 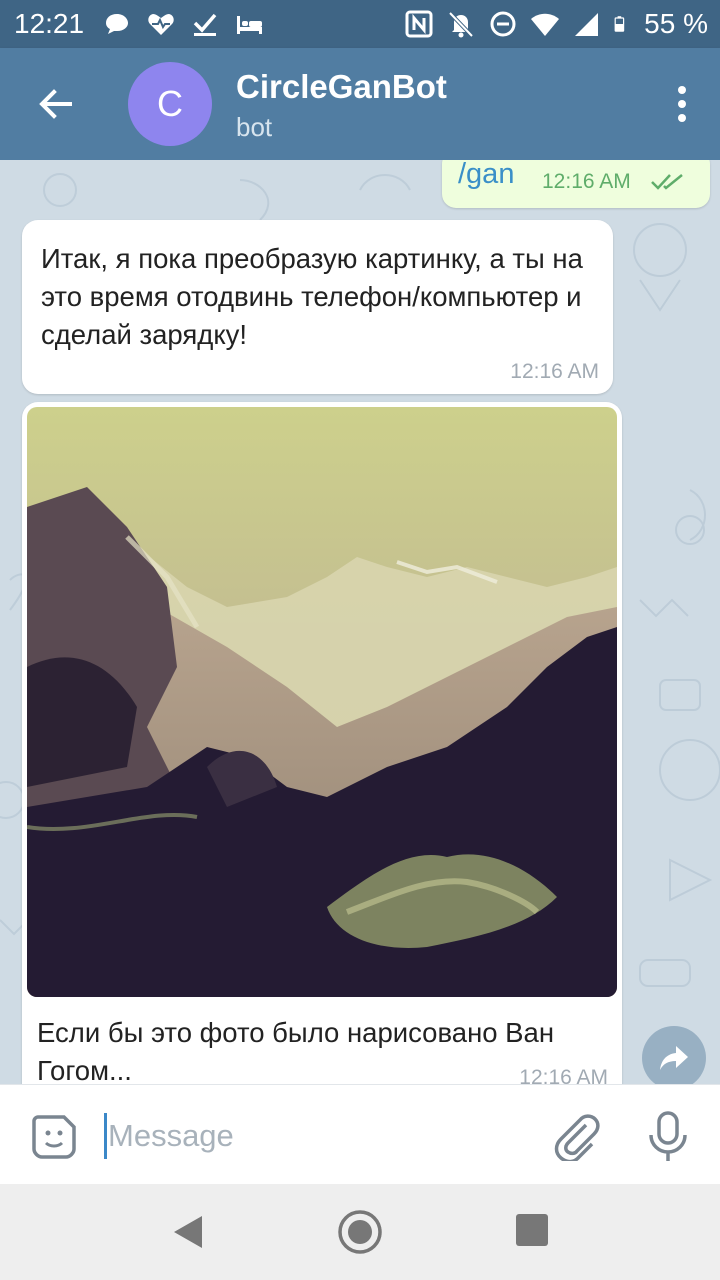 What do you see at coordinates (341, 87) in the screenshot?
I see `chat-title: CircleGanBot` at bounding box center [341, 87].